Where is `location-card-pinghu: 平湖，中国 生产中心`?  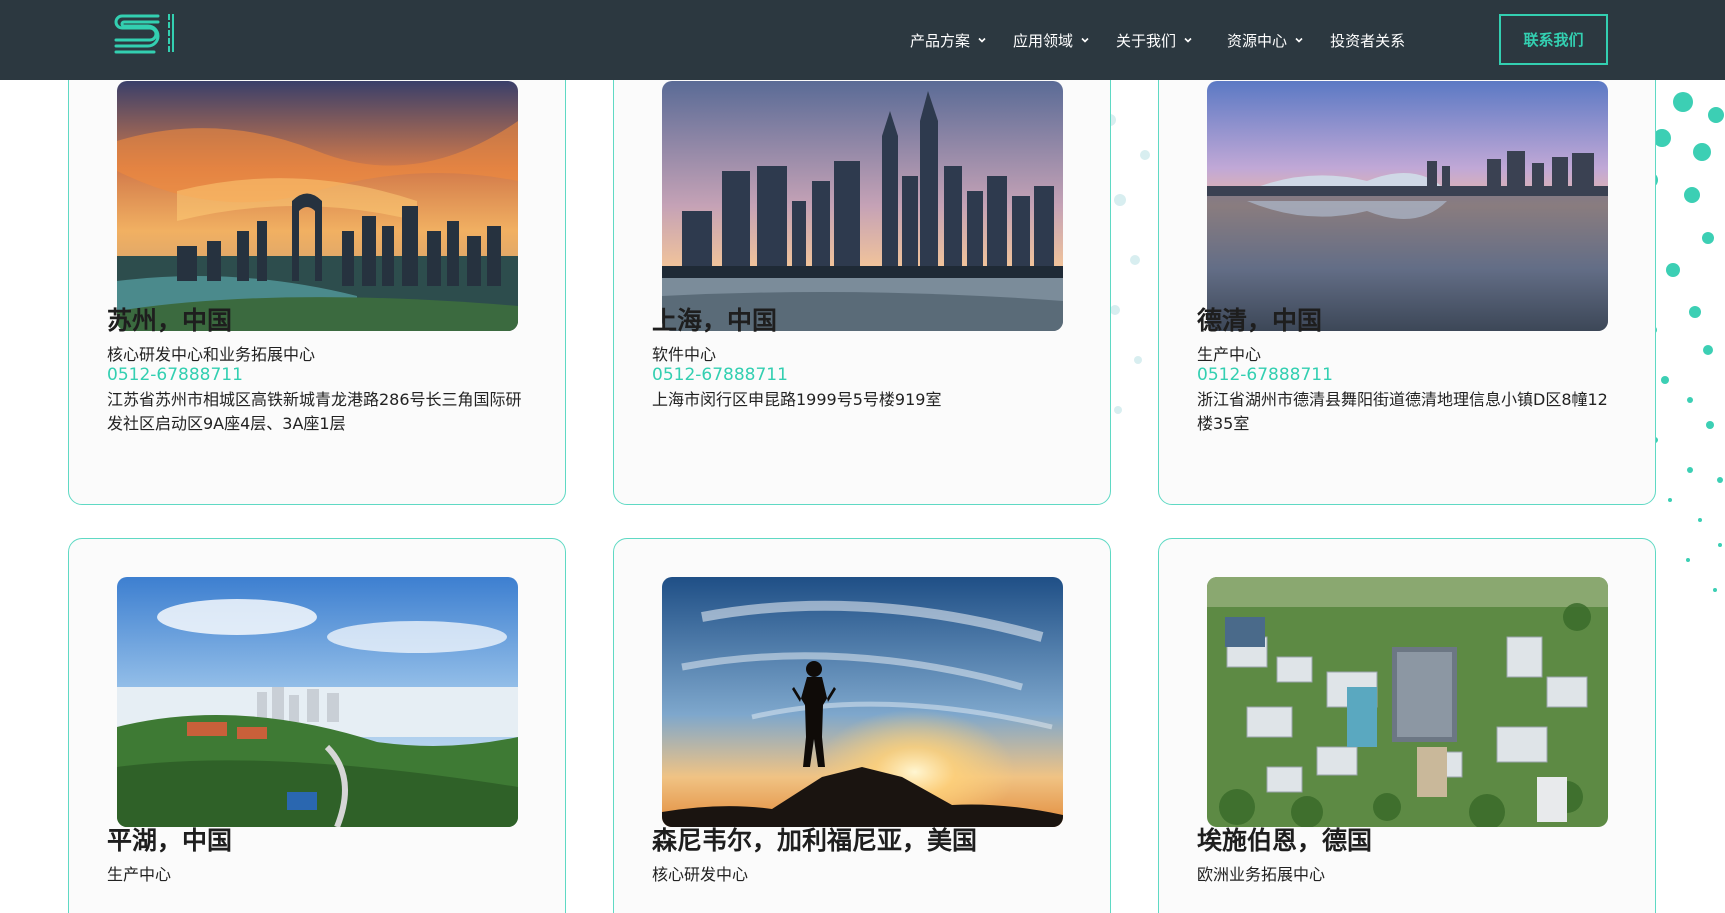
location-card-pinghu: 平湖，中国 生产中心 is located at coordinates (317, 725).